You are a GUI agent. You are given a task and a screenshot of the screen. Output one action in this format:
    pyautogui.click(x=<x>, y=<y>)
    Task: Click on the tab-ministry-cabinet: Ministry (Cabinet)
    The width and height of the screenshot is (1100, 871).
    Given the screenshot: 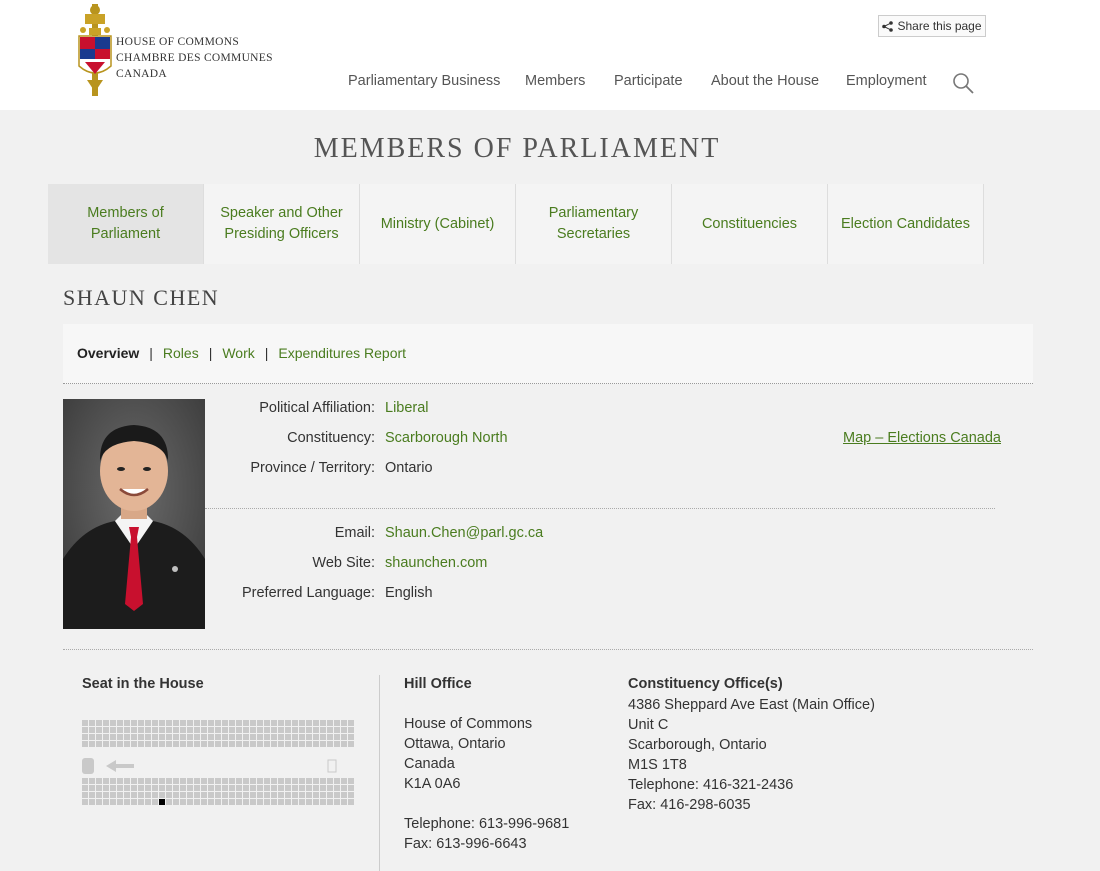 What is the action you would take?
    pyautogui.click(x=438, y=224)
    